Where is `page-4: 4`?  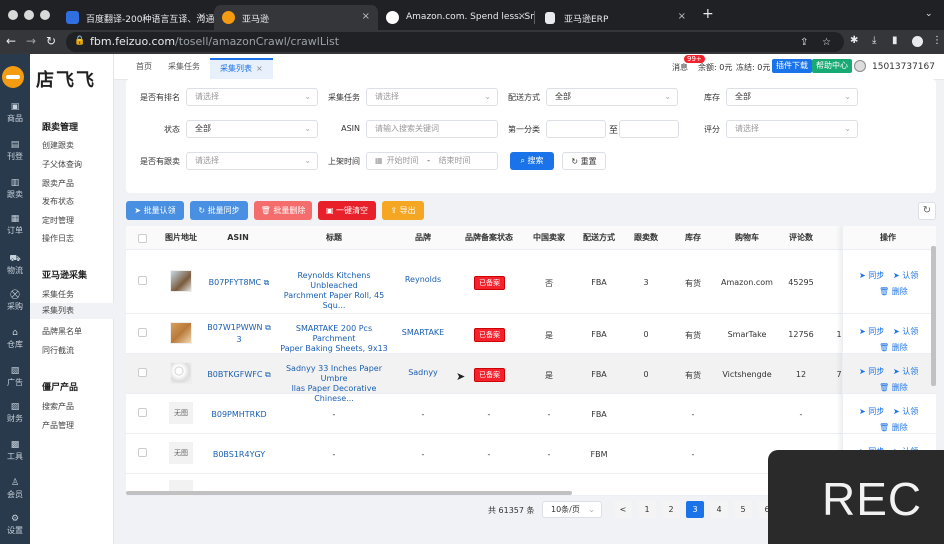 page-4: 4 is located at coordinates (719, 509).